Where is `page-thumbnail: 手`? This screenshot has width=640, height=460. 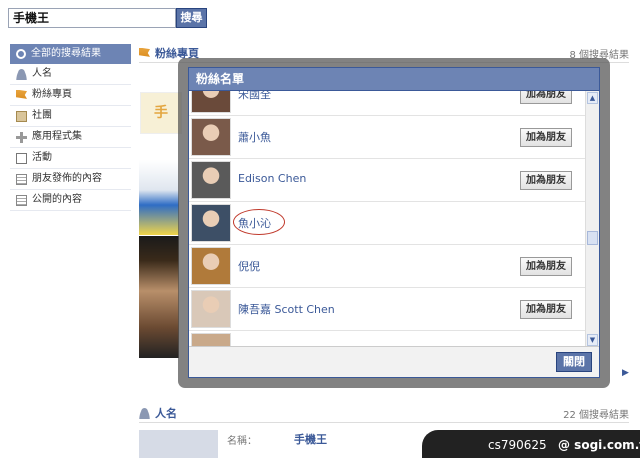
page-thumbnail: 手 is located at coordinates (161, 113).